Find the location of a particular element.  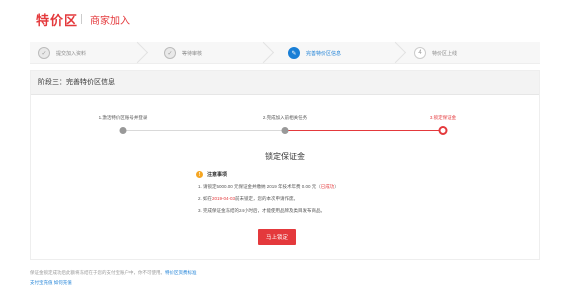

header-divider is located at coordinates (81, 19).